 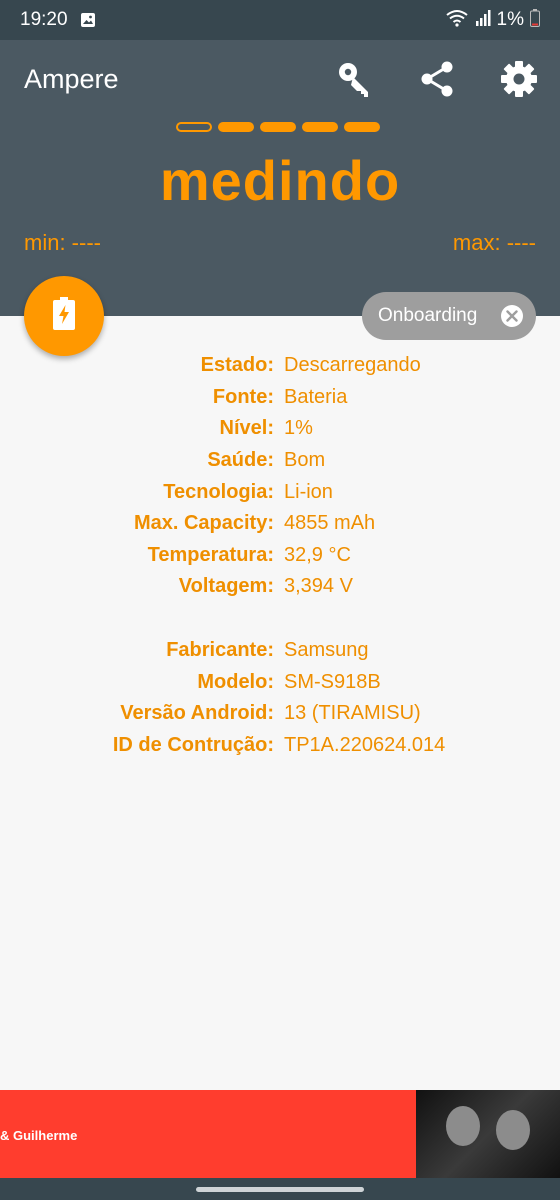 I want to click on app-title: Ampere, so click(x=71, y=79).